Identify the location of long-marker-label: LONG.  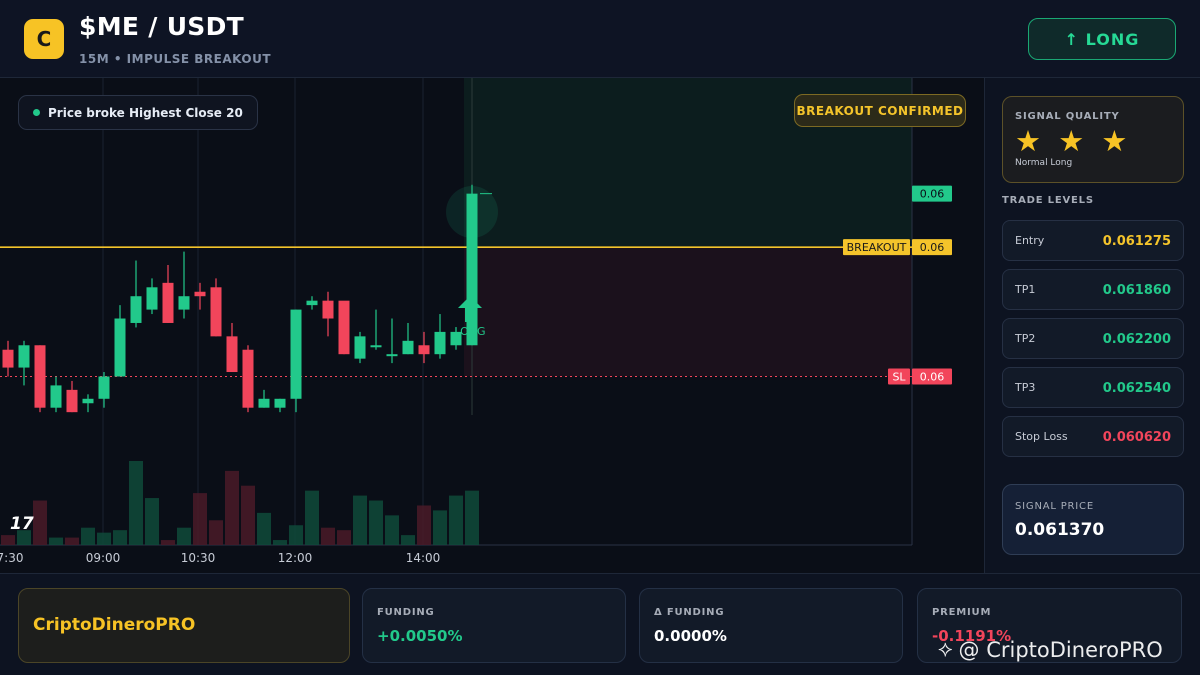
(469, 331).